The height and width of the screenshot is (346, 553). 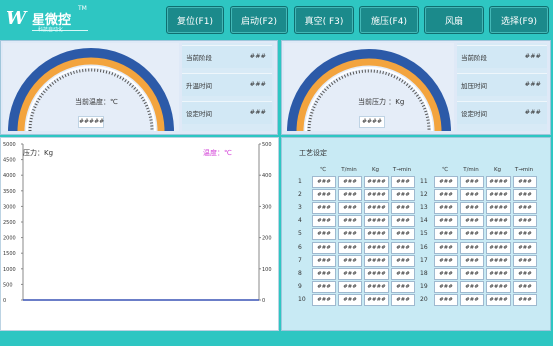 I want to click on logo-mark: W, so click(x=16, y=18).